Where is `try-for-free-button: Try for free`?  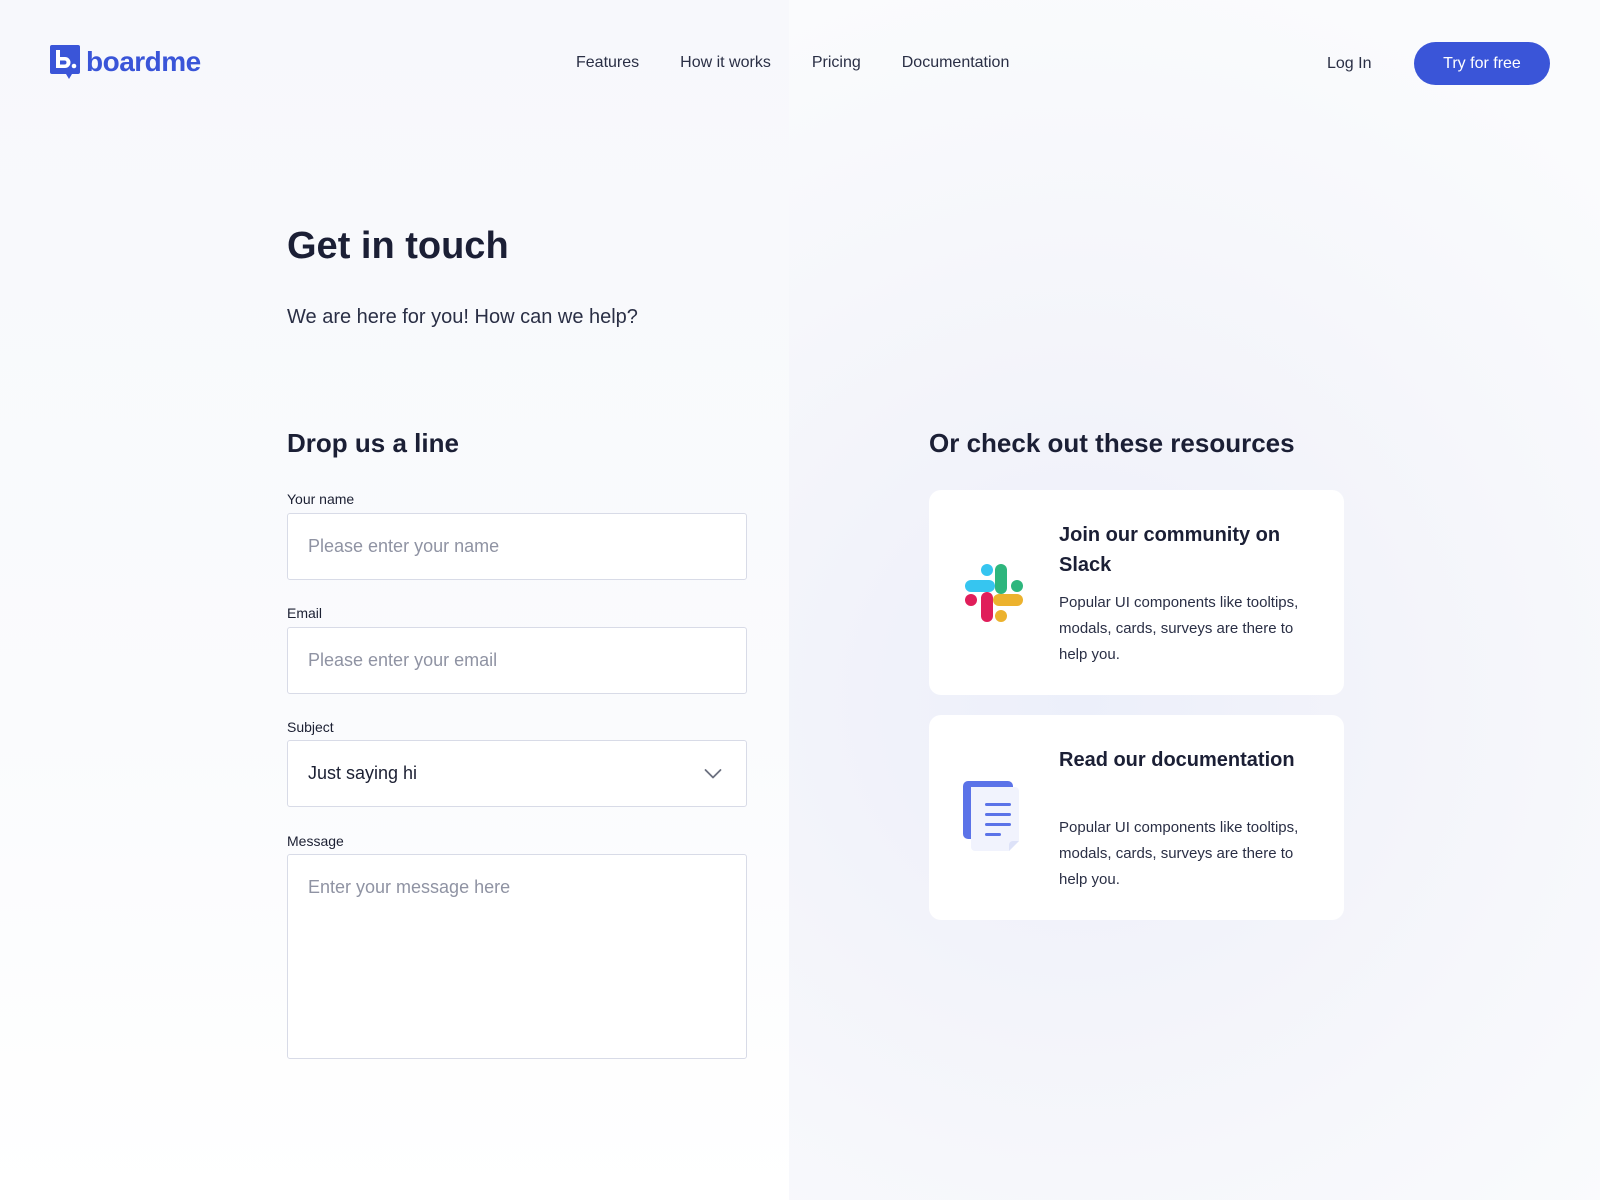
try-for-free-button: Try for free is located at coordinates (1482, 63).